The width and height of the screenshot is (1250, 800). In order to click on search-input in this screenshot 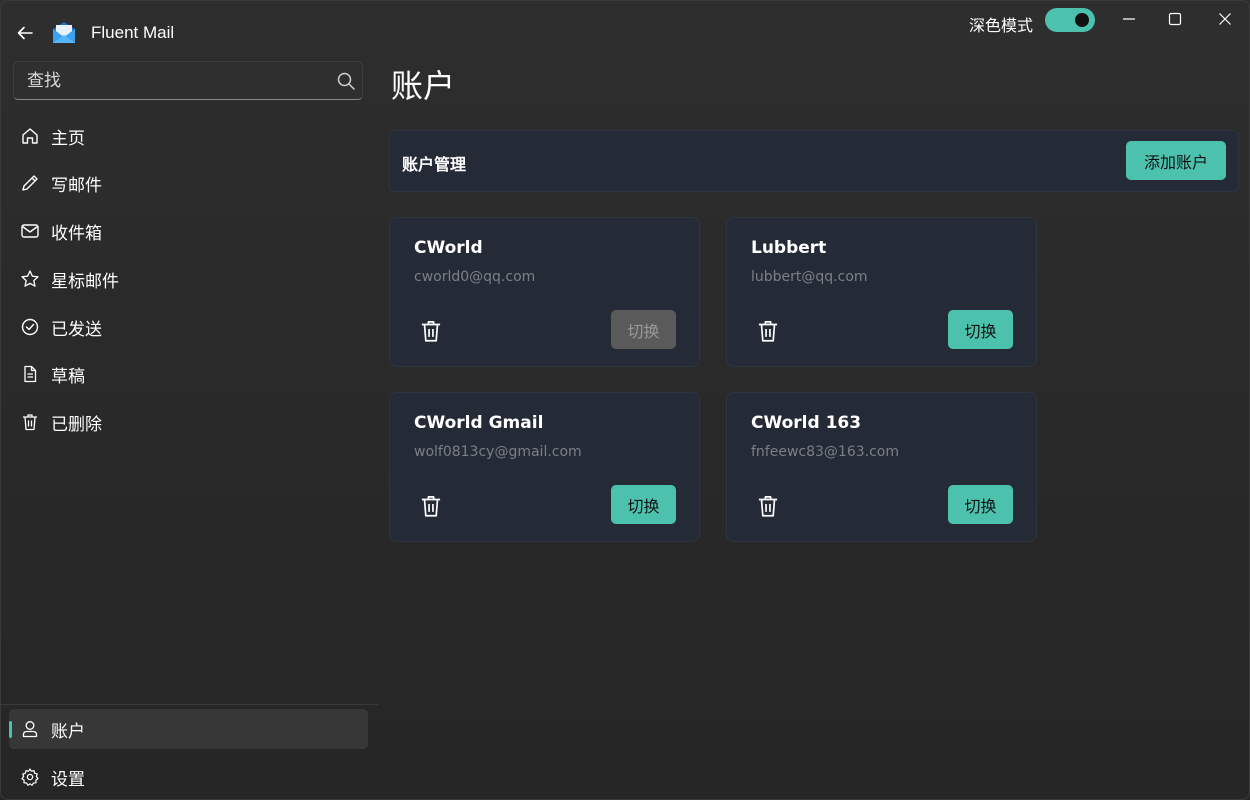, I will do `click(188, 80)`.